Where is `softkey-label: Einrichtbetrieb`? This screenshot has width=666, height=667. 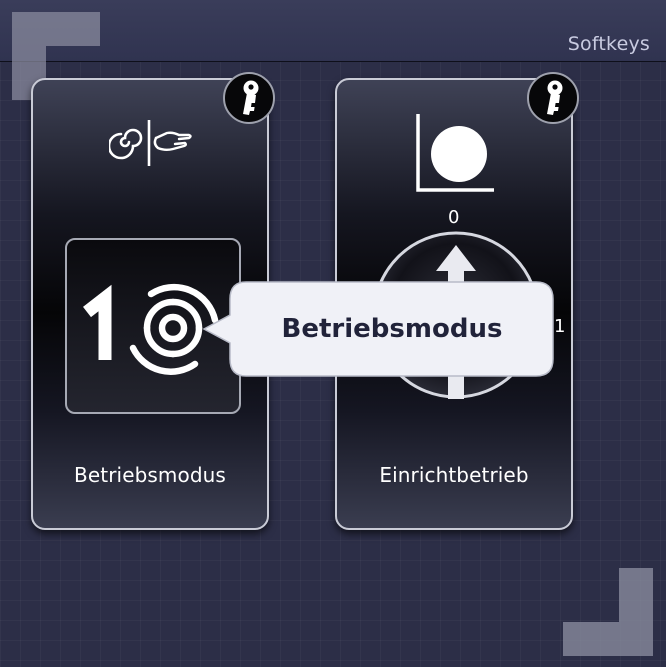 softkey-label: Einrichtbetrieb is located at coordinates (454, 475).